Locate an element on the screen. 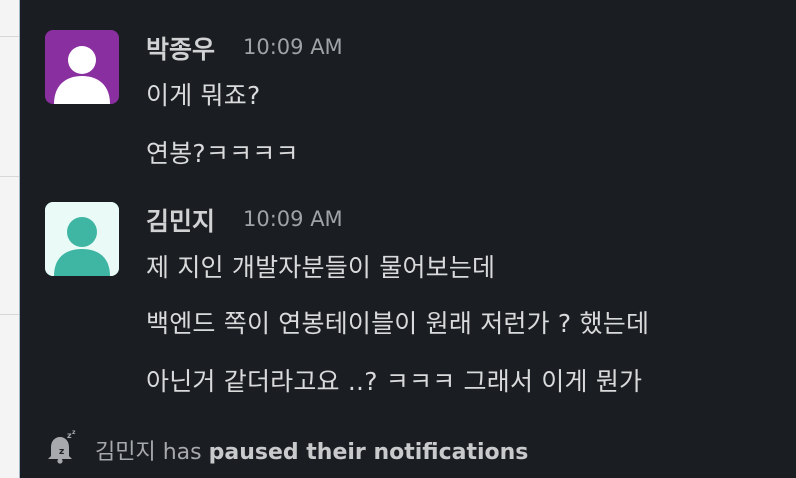 The width and height of the screenshot is (796, 478). status-text-middle: has is located at coordinates (182, 452).